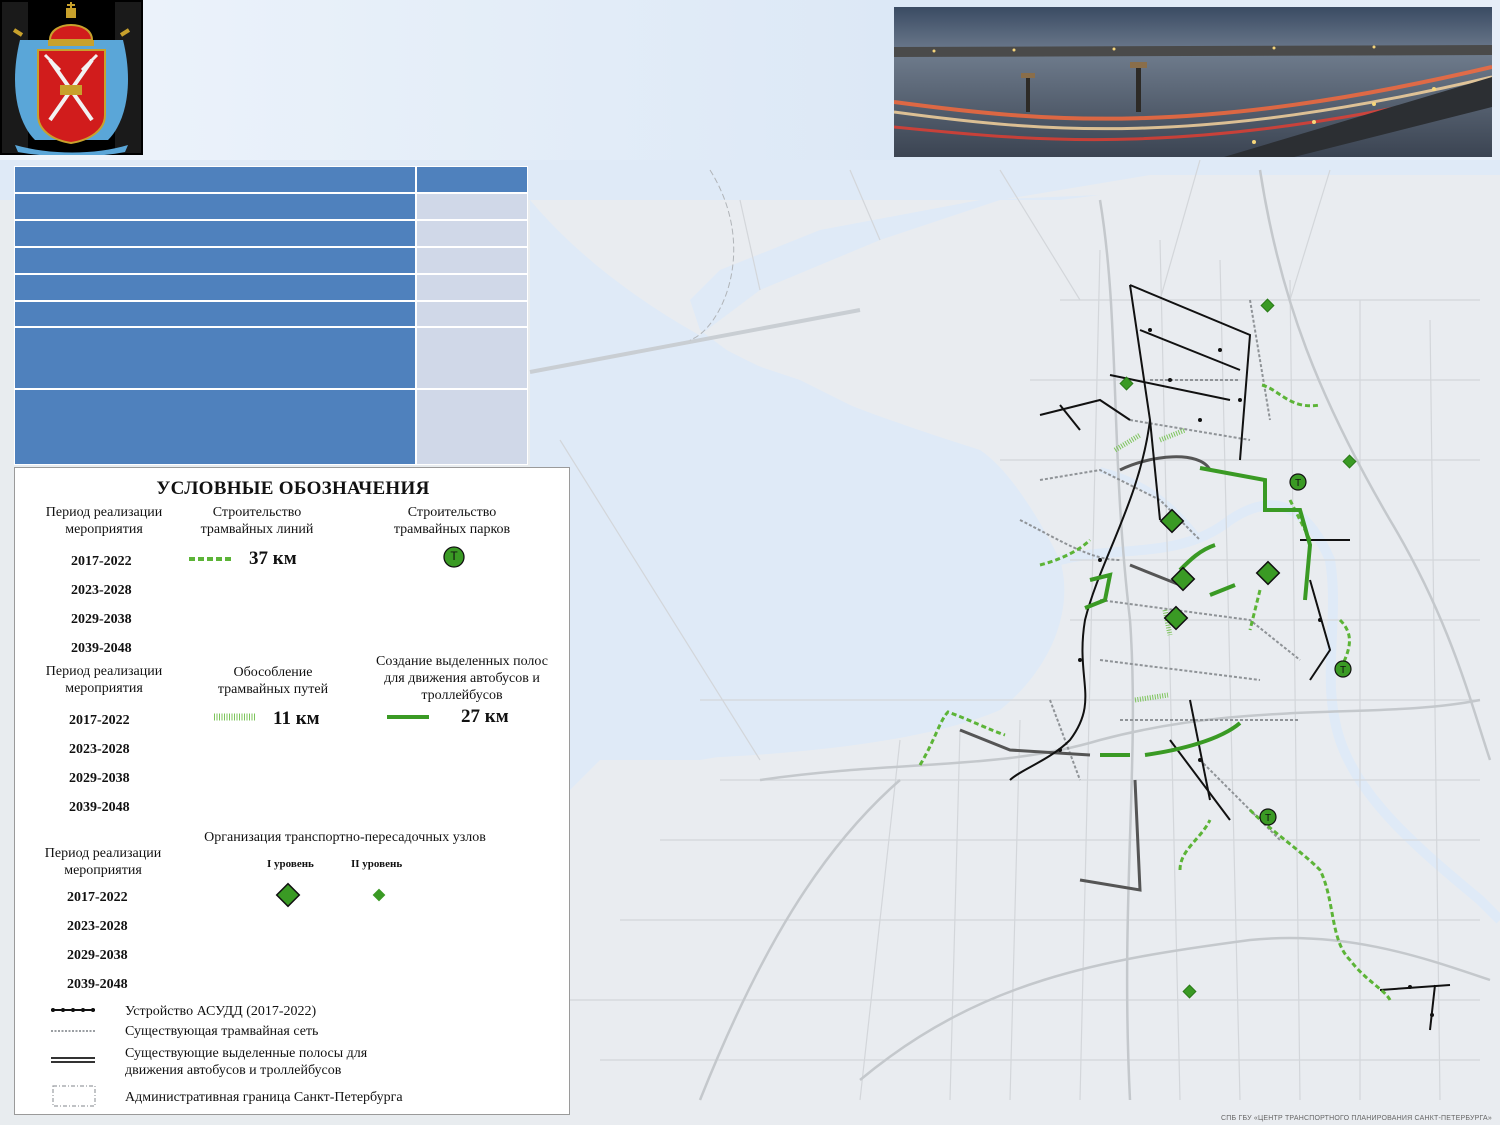 This screenshot has width=1500, height=1125. What do you see at coordinates (273, 681) in the screenshot?
I see `tram-isolation-header: Обособление трамвайных путей` at bounding box center [273, 681].